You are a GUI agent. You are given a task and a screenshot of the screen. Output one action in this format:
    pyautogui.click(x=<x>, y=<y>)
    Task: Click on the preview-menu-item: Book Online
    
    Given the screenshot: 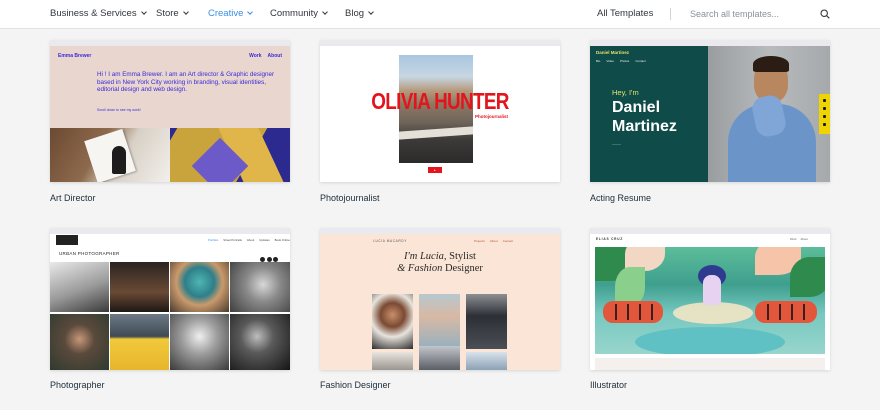 What is the action you would take?
    pyautogui.click(x=282, y=240)
    